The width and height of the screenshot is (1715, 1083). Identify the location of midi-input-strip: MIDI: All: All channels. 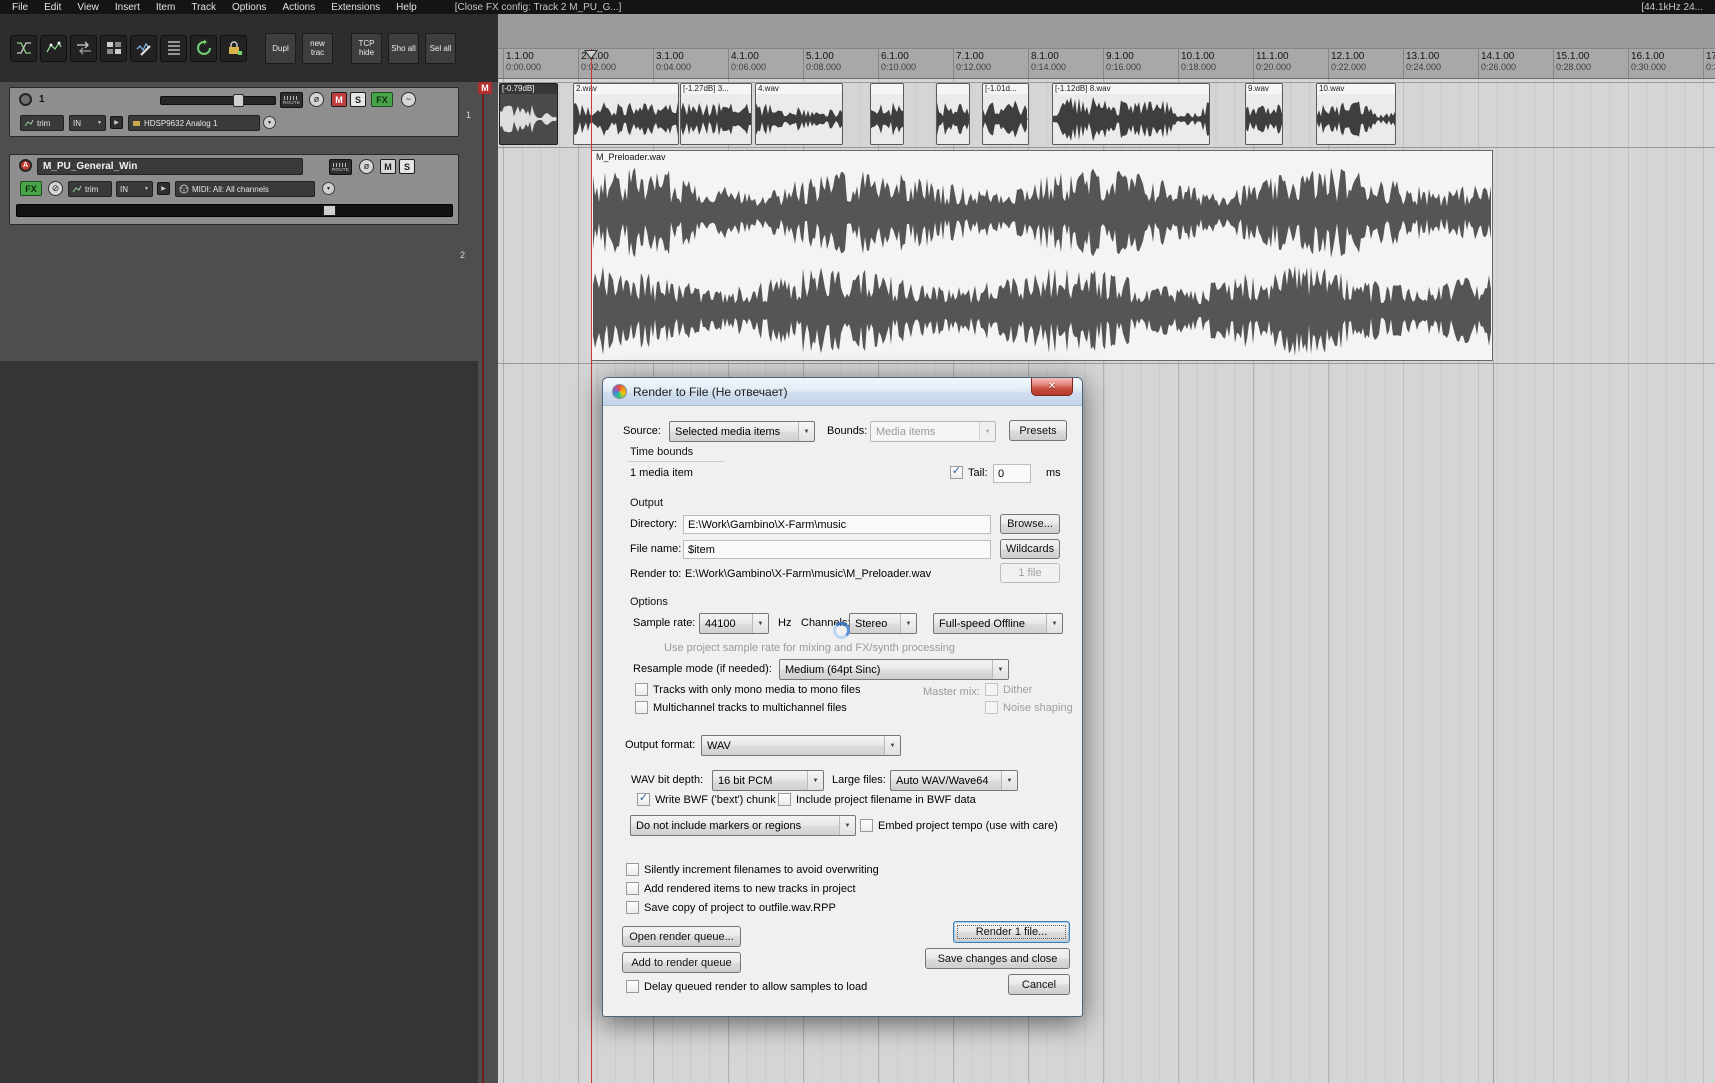
(245, 189).